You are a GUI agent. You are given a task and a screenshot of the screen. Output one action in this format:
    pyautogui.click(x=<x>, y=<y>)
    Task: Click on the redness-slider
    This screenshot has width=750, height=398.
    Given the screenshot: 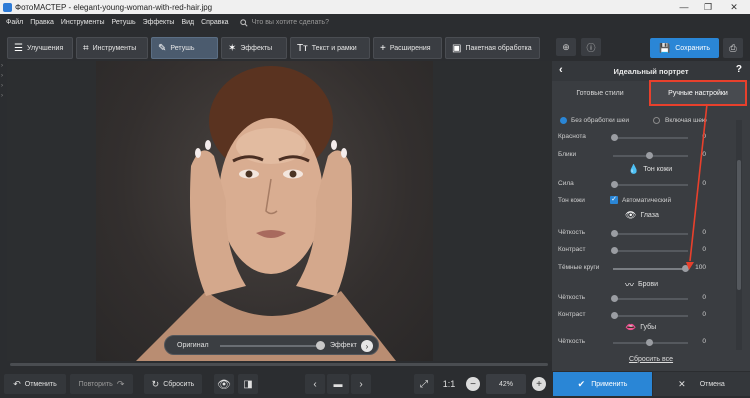 What is the action you would take?
    pyautogui.click(x=649, y=137)
    